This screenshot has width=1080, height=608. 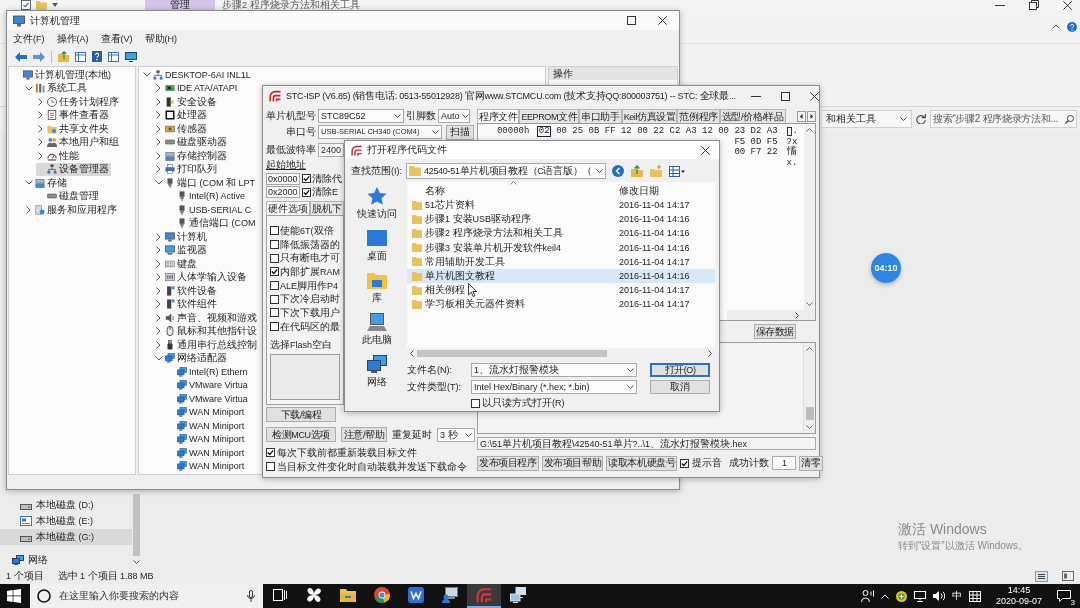 I want to click on place-item: 桌面, so click(x=377, y=245).